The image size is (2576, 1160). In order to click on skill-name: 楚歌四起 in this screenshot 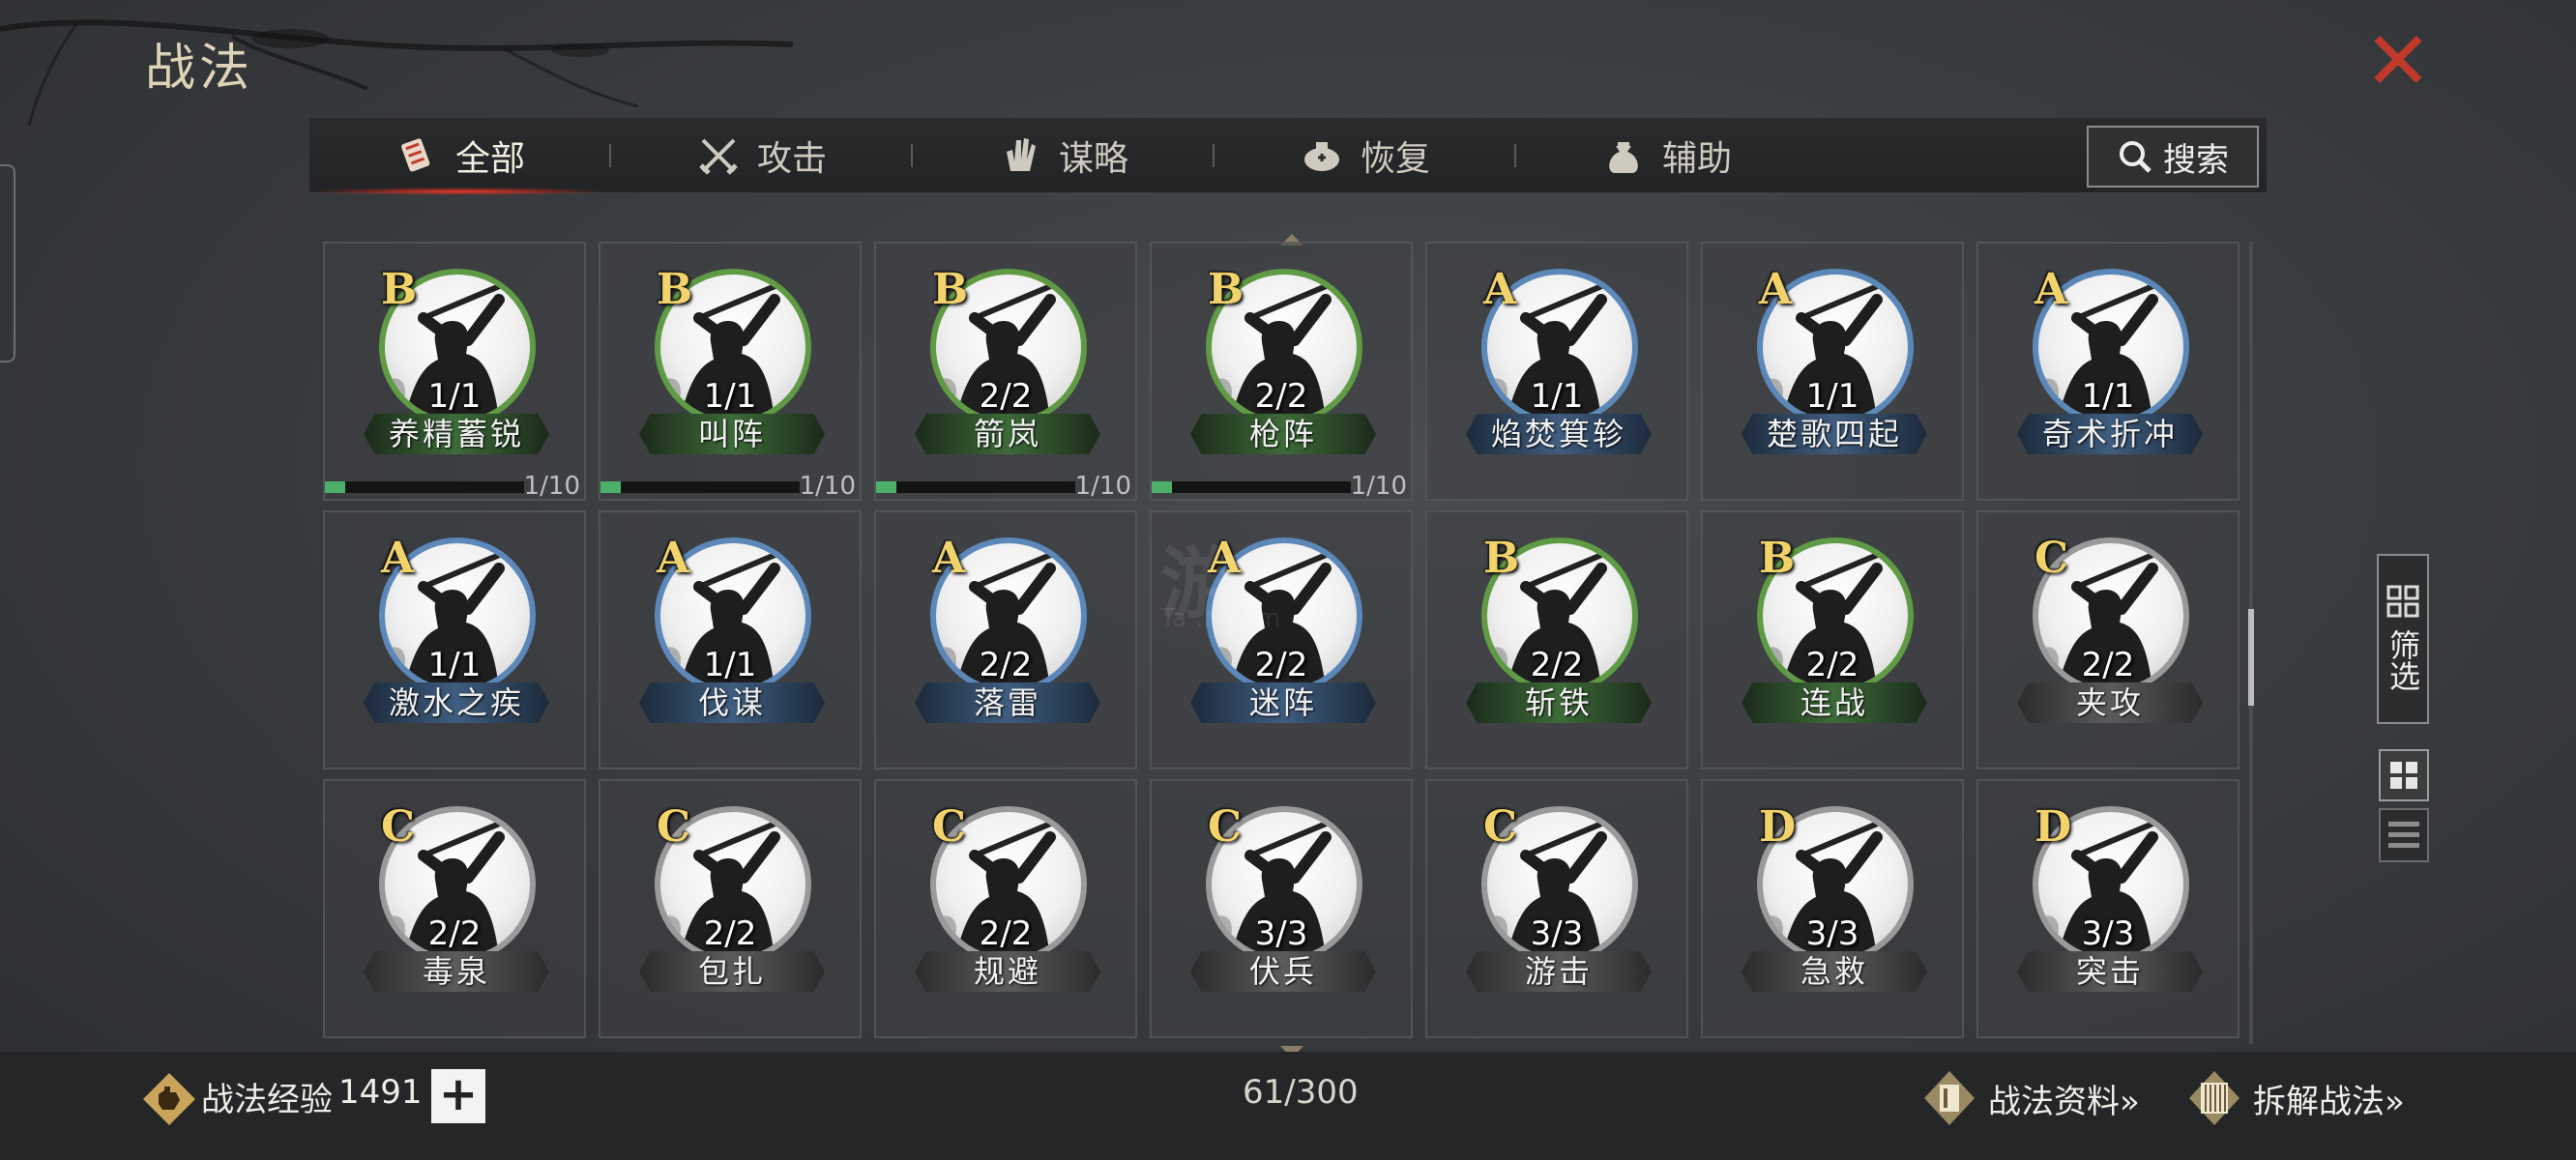, I will do `click(1834, 434)`.